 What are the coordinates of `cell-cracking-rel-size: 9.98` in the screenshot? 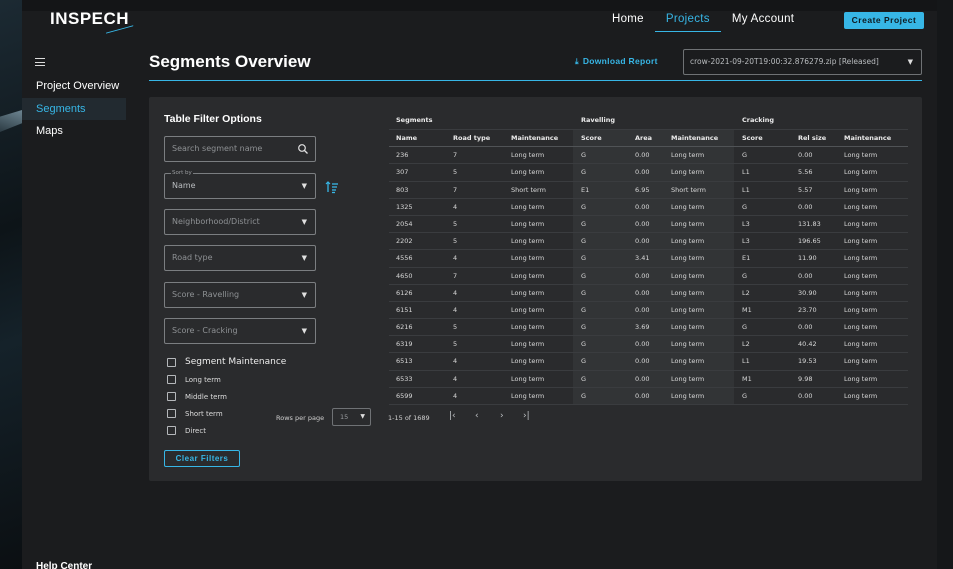 It's located at (805, 378).